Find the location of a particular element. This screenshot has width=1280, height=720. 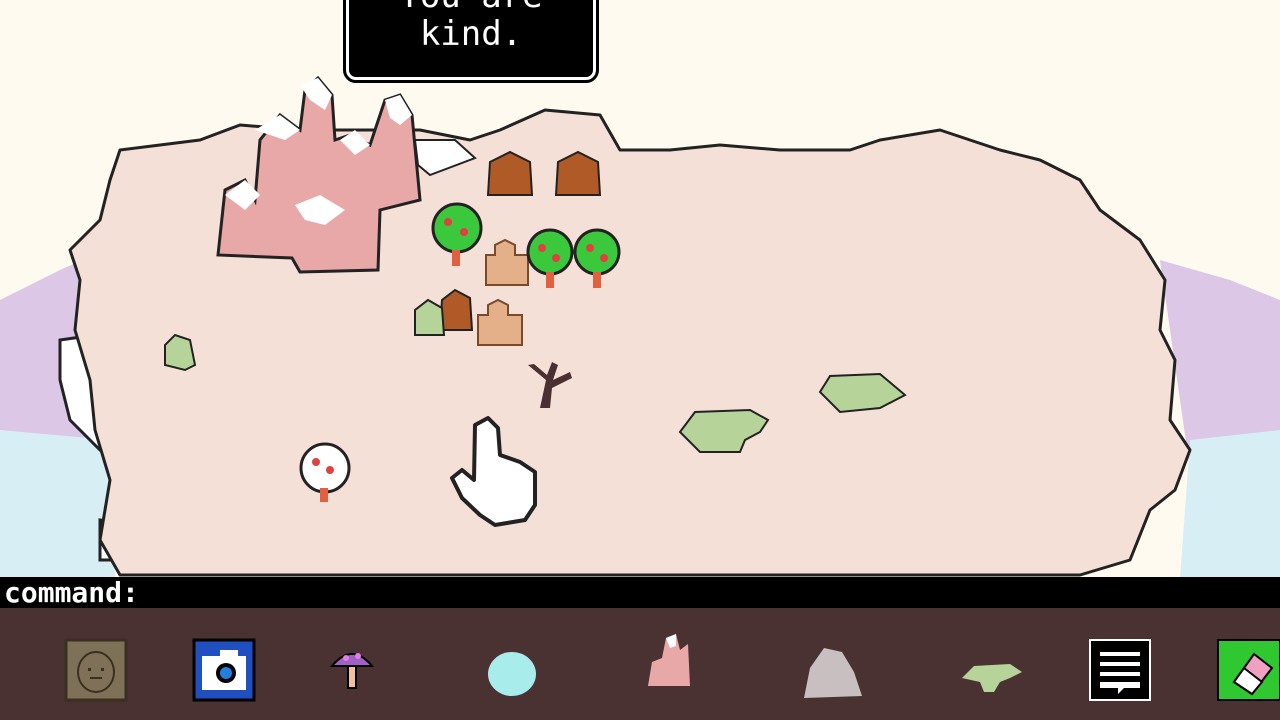

lizard-tool-button is located at coordinates (992, 670).